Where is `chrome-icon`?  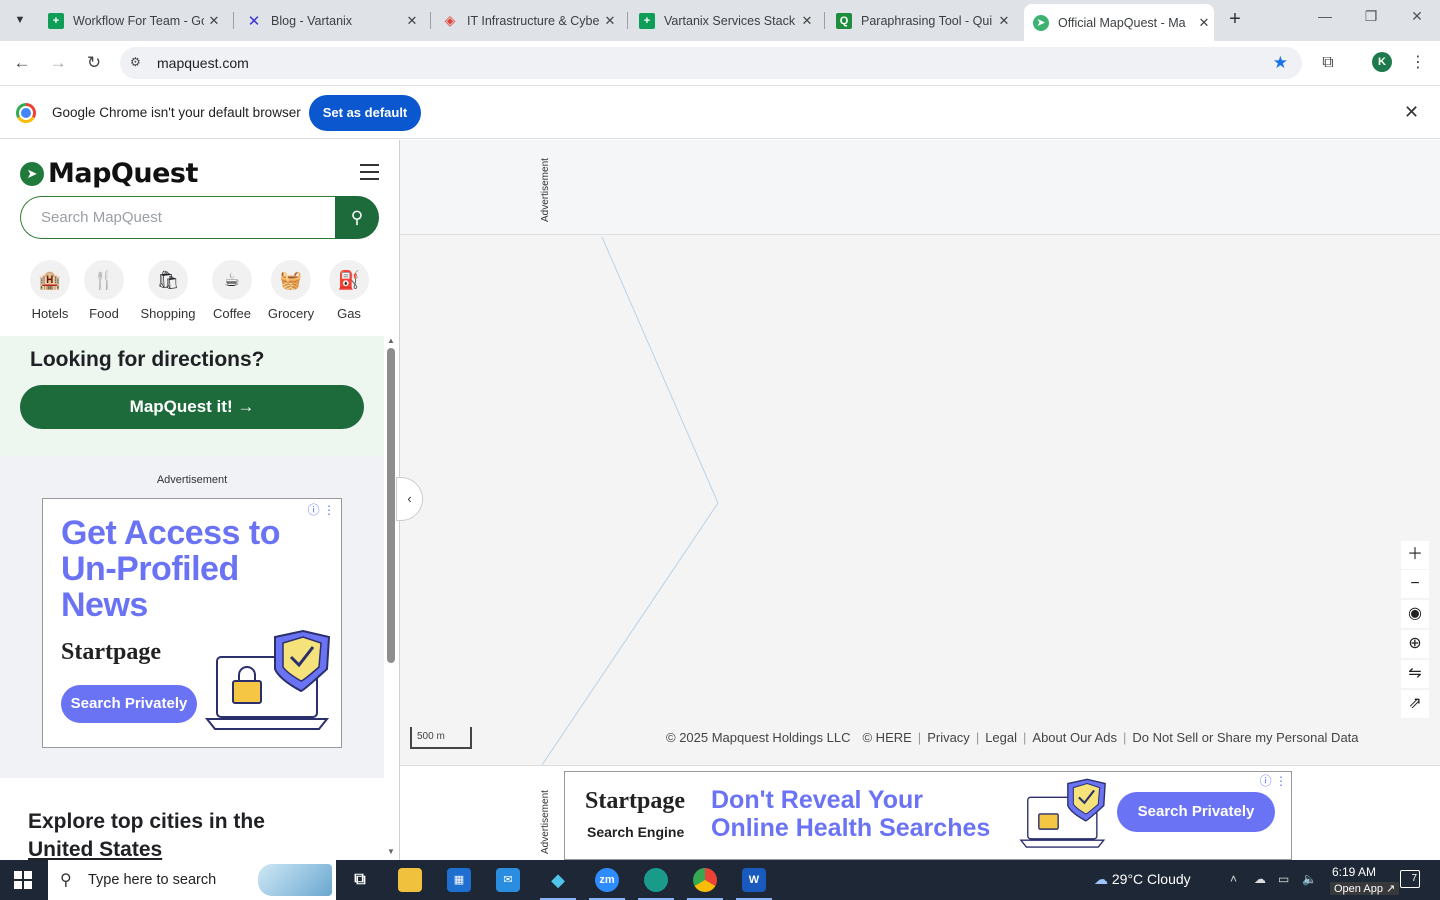 chrome-icon is located at coordinates (705, 884).